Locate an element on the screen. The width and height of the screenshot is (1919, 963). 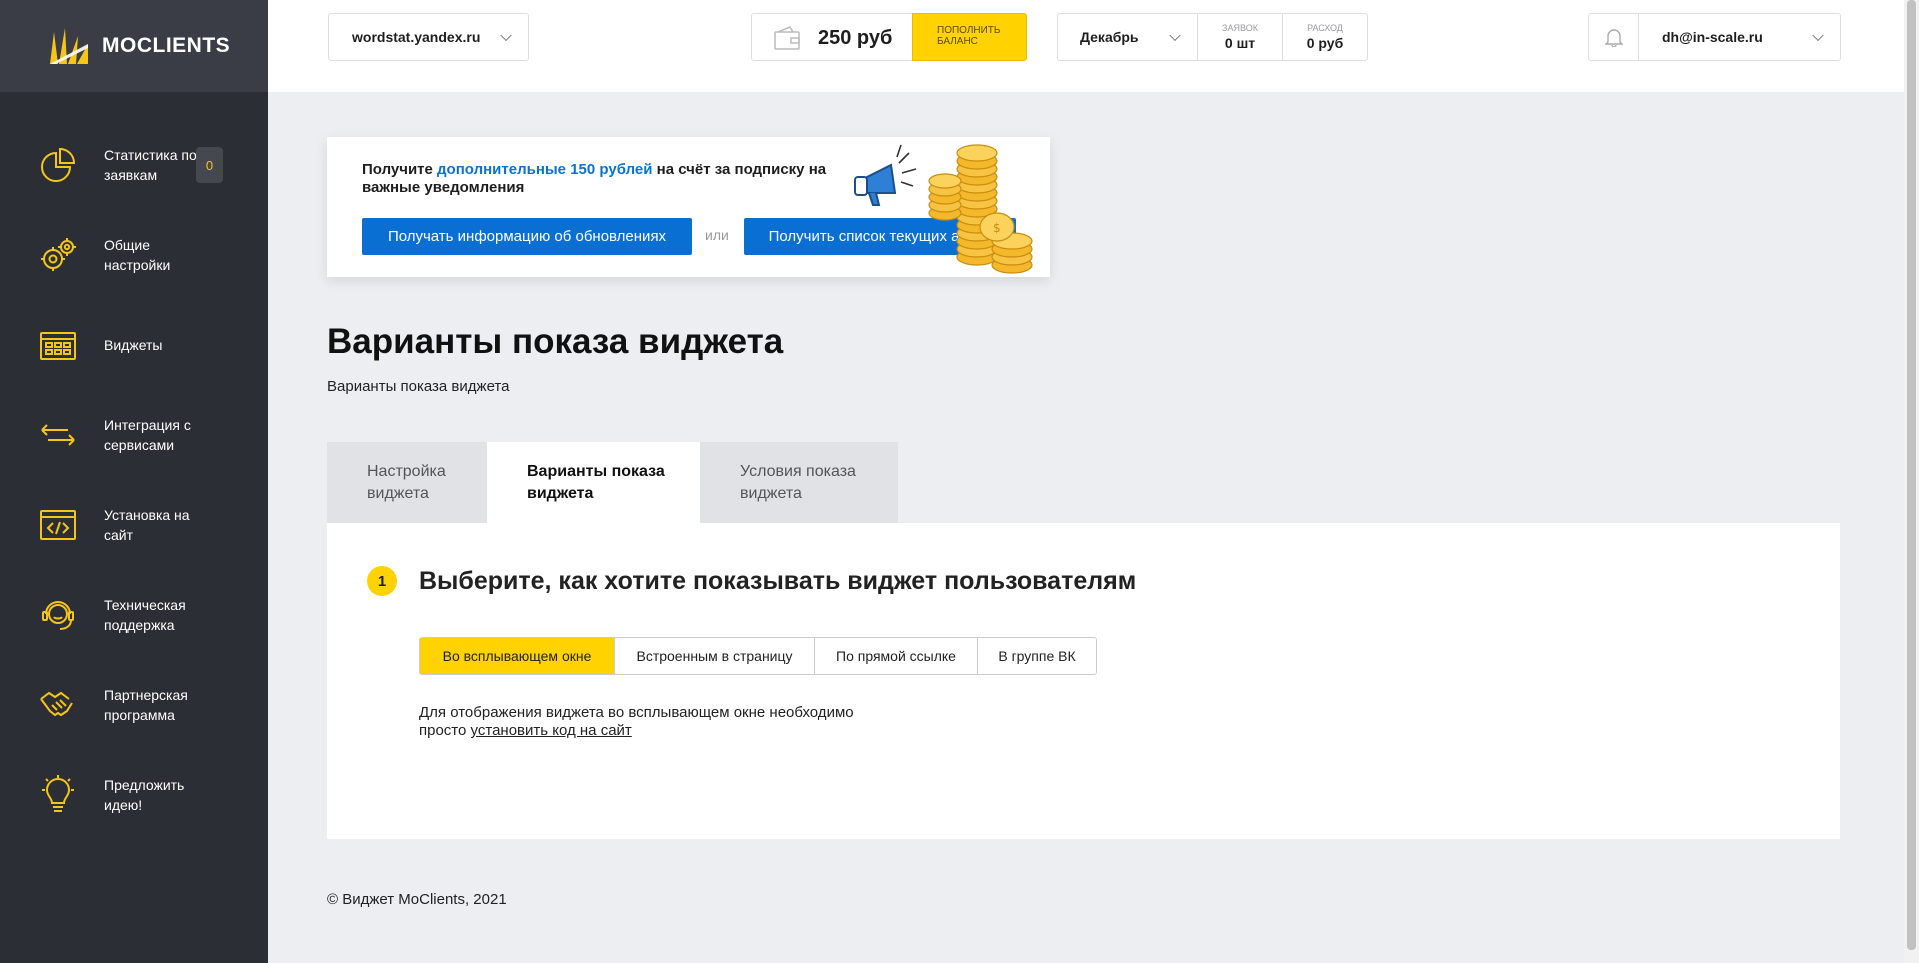
user-menu: dh@in-scale.ru is located at coordinates (1714, 37).